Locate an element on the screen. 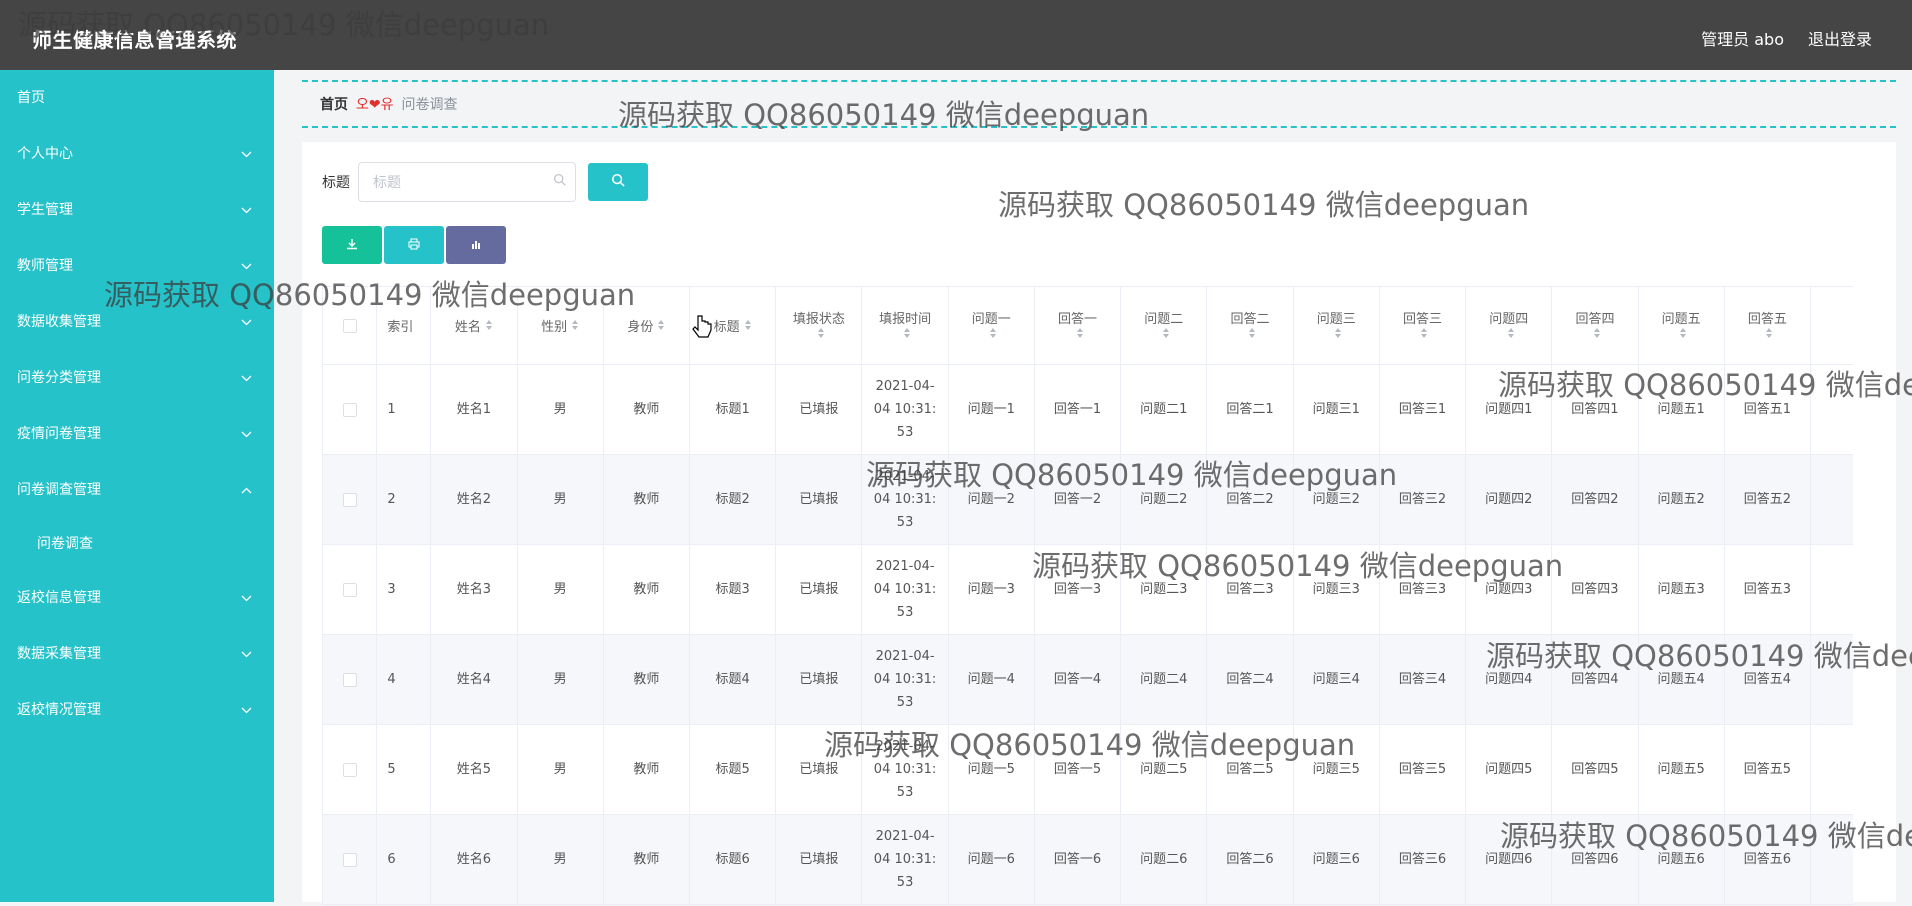  column-header: 回答五 is located at coordinates (1768, 325).